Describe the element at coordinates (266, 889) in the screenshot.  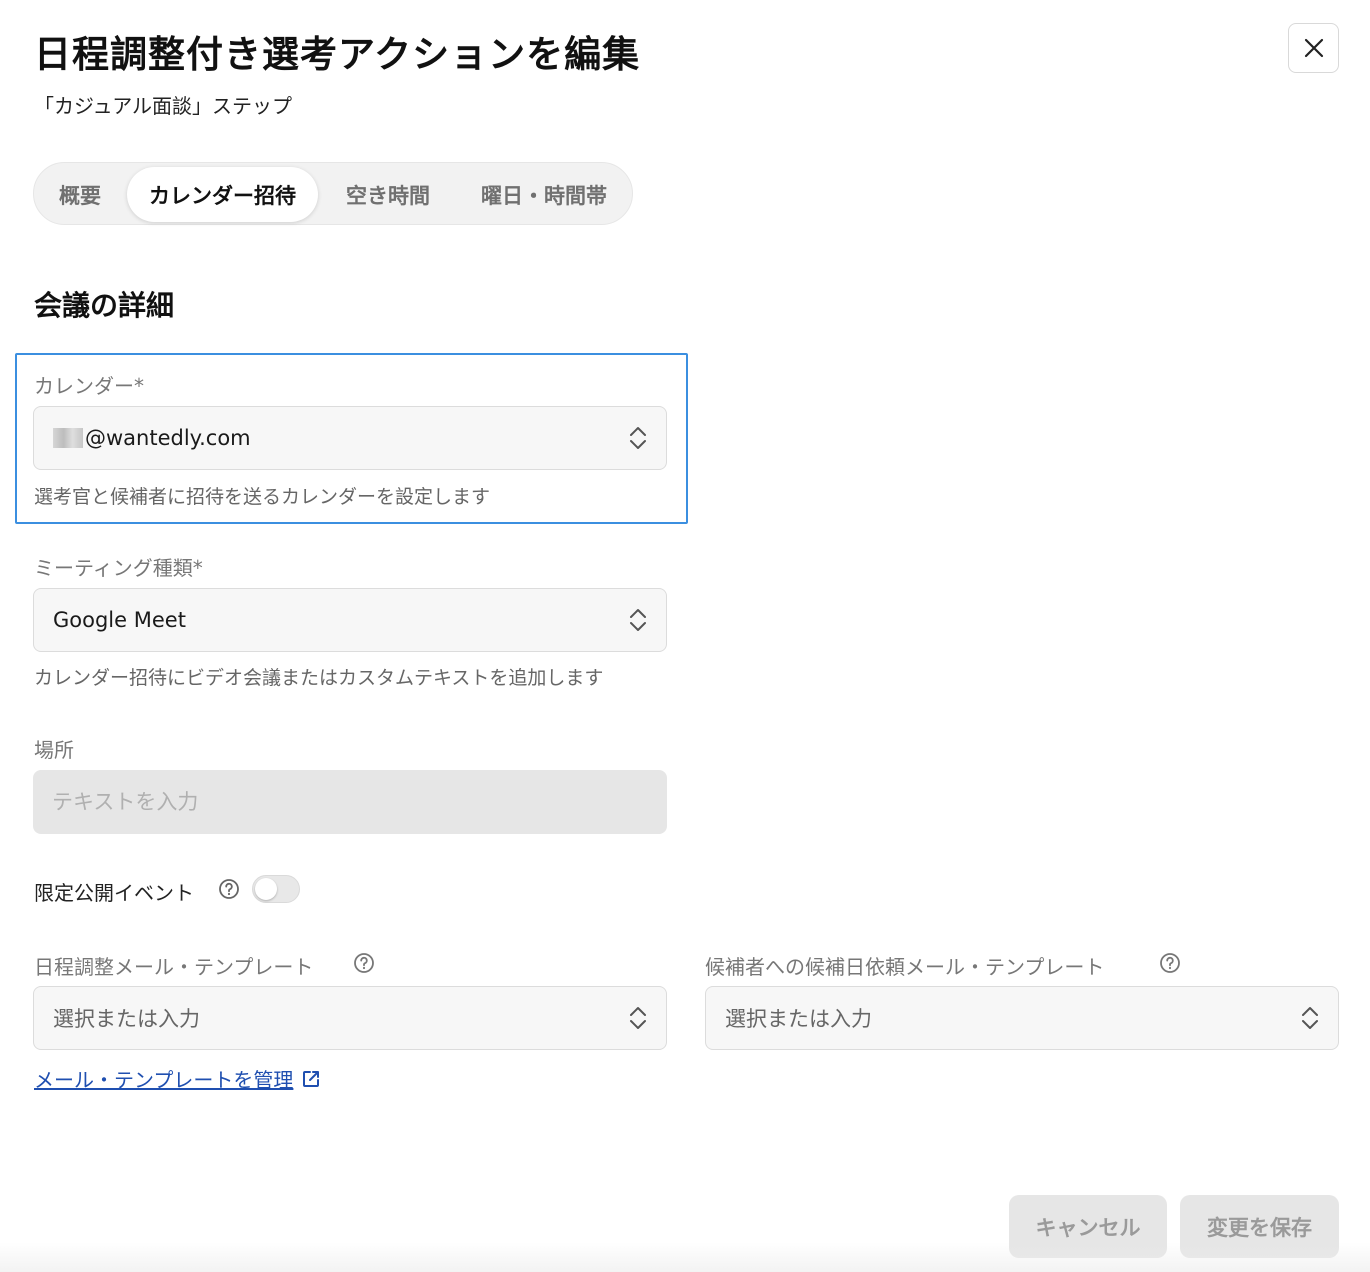
I see `toggle-knob` at that location.